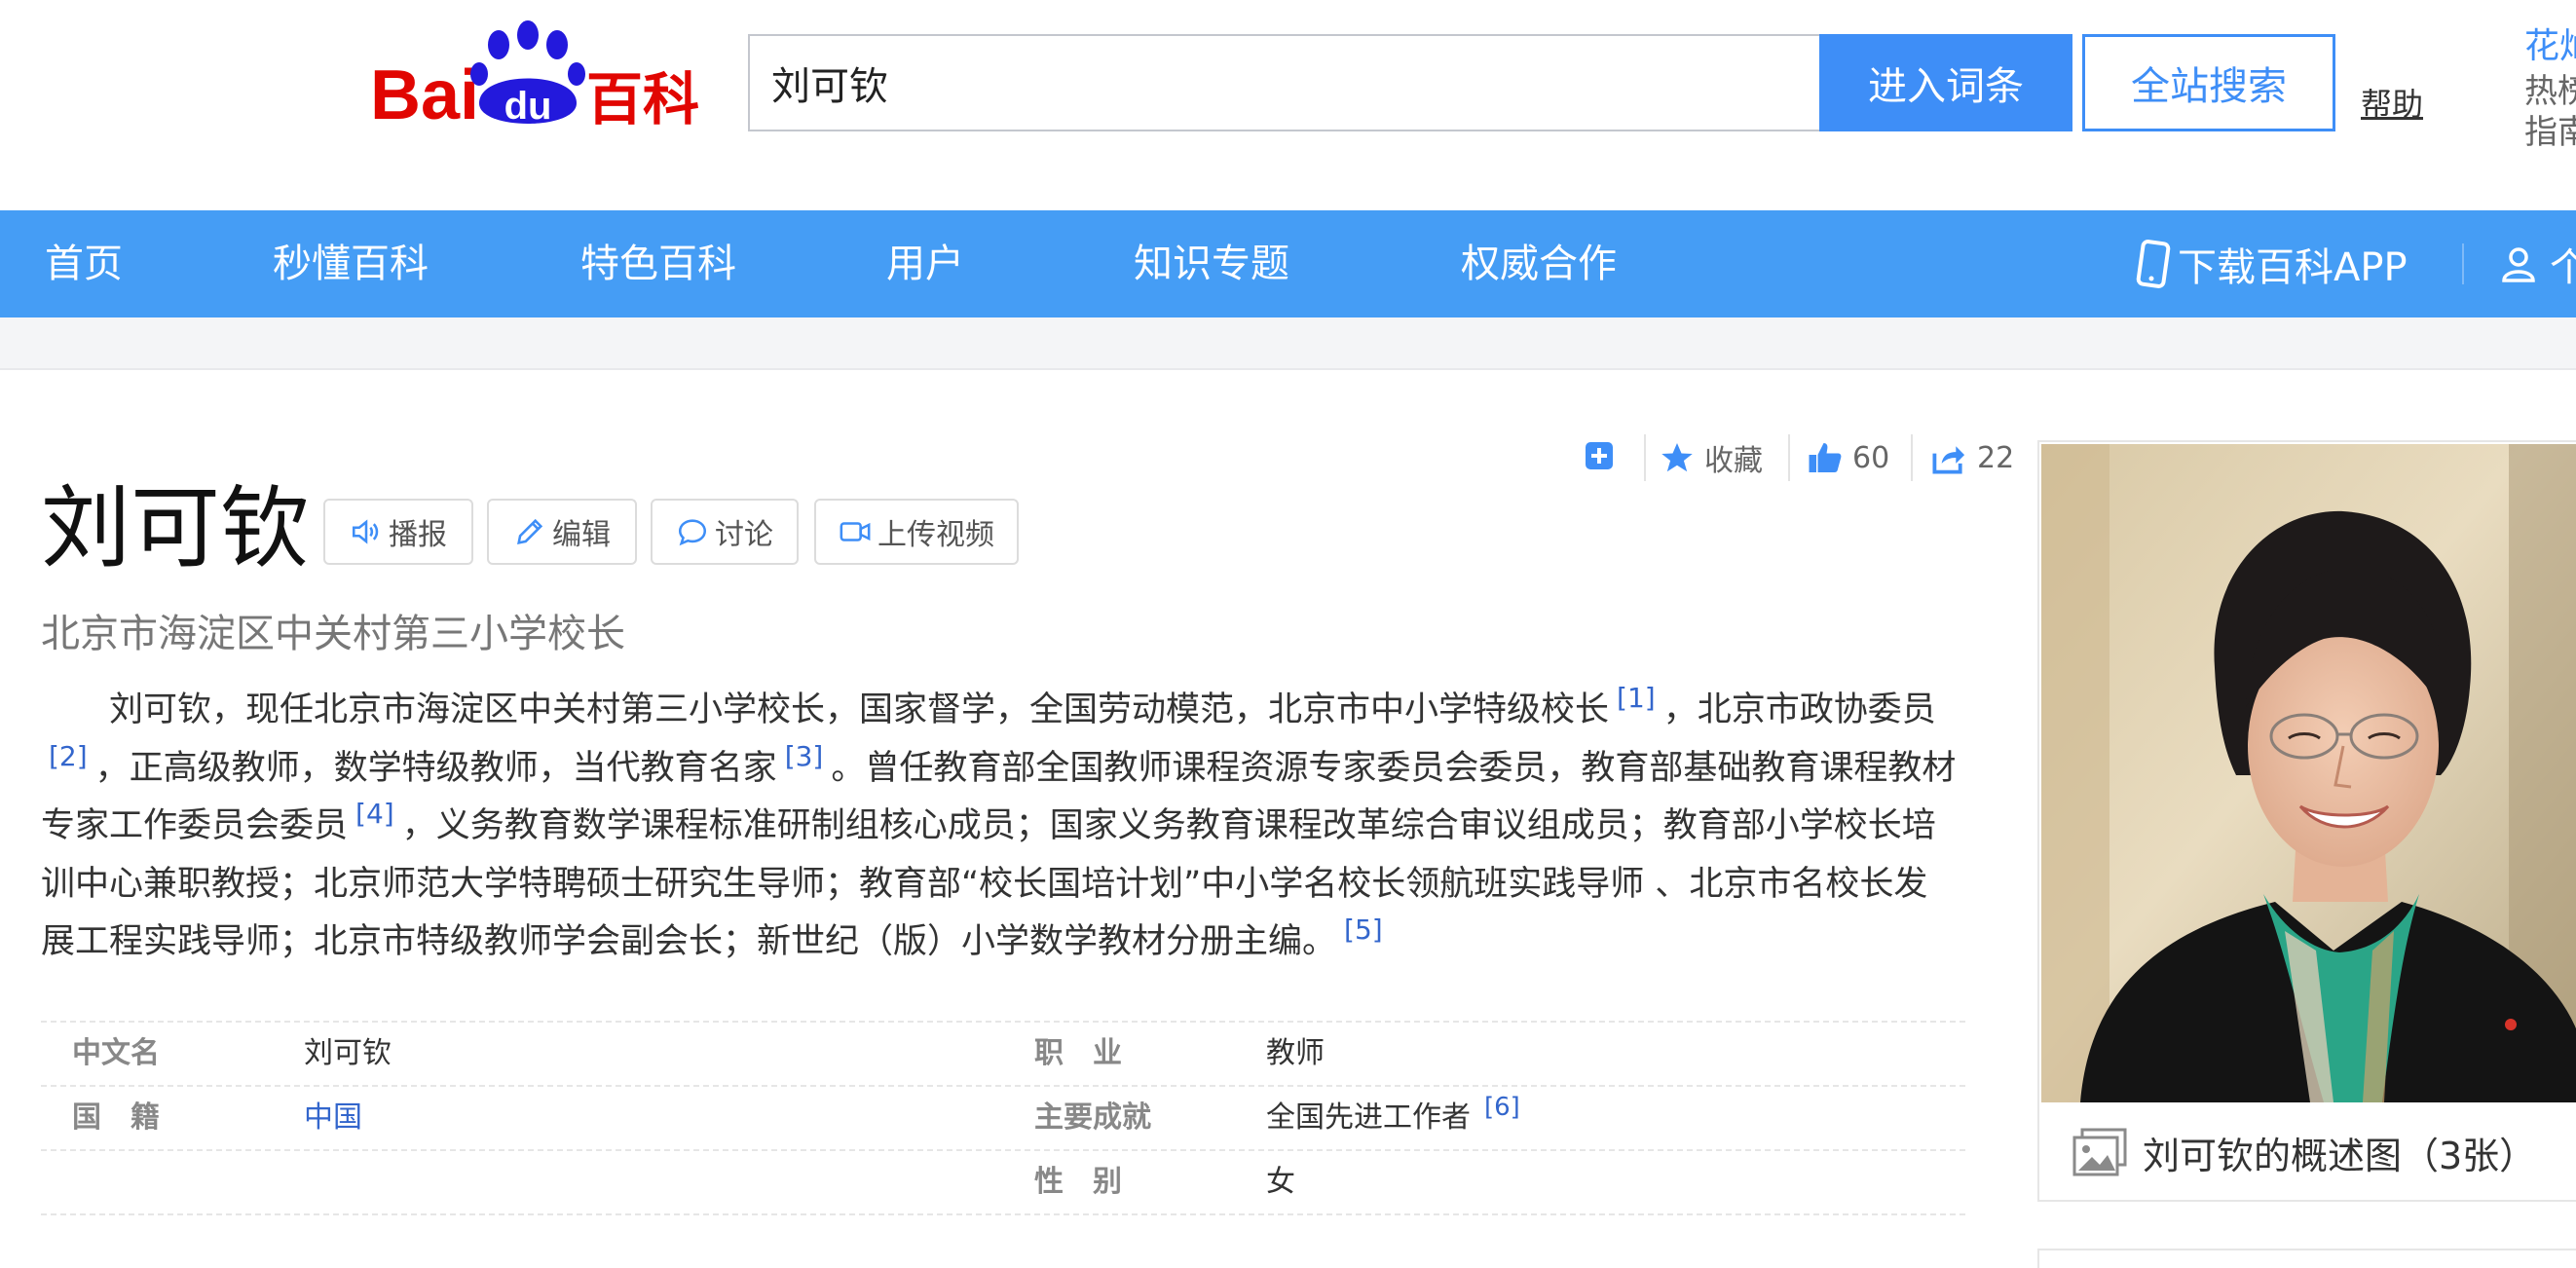 This screenshot has width=2576, height=1268. What do you see at coordinates (2550, 129) in the screenshot?
I see `top-right-link: 指南` at bounding box center [2550, 129].